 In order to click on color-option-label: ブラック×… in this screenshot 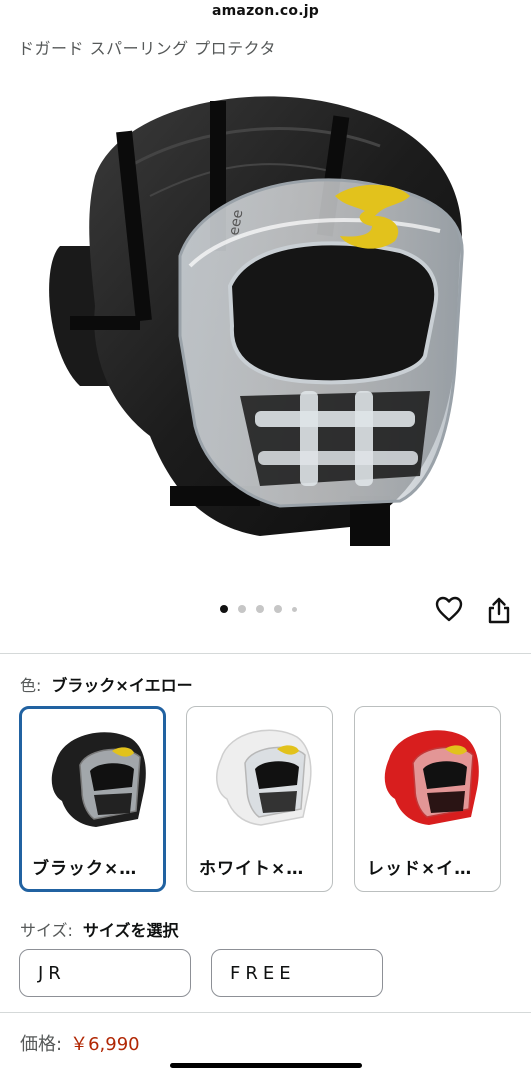, I will do `click(85, 869)`.